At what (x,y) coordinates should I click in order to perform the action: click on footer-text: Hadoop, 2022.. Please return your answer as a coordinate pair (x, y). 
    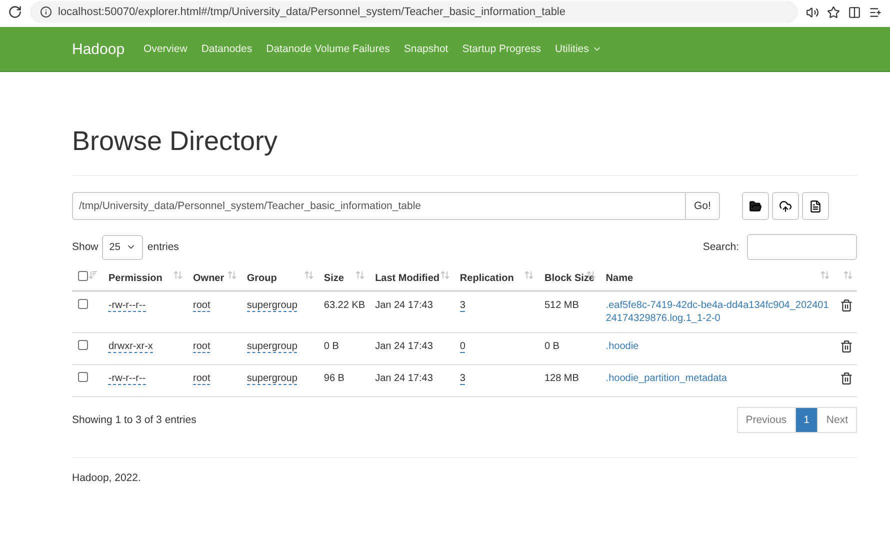
    Looking at the image, I should click on (106, 478).